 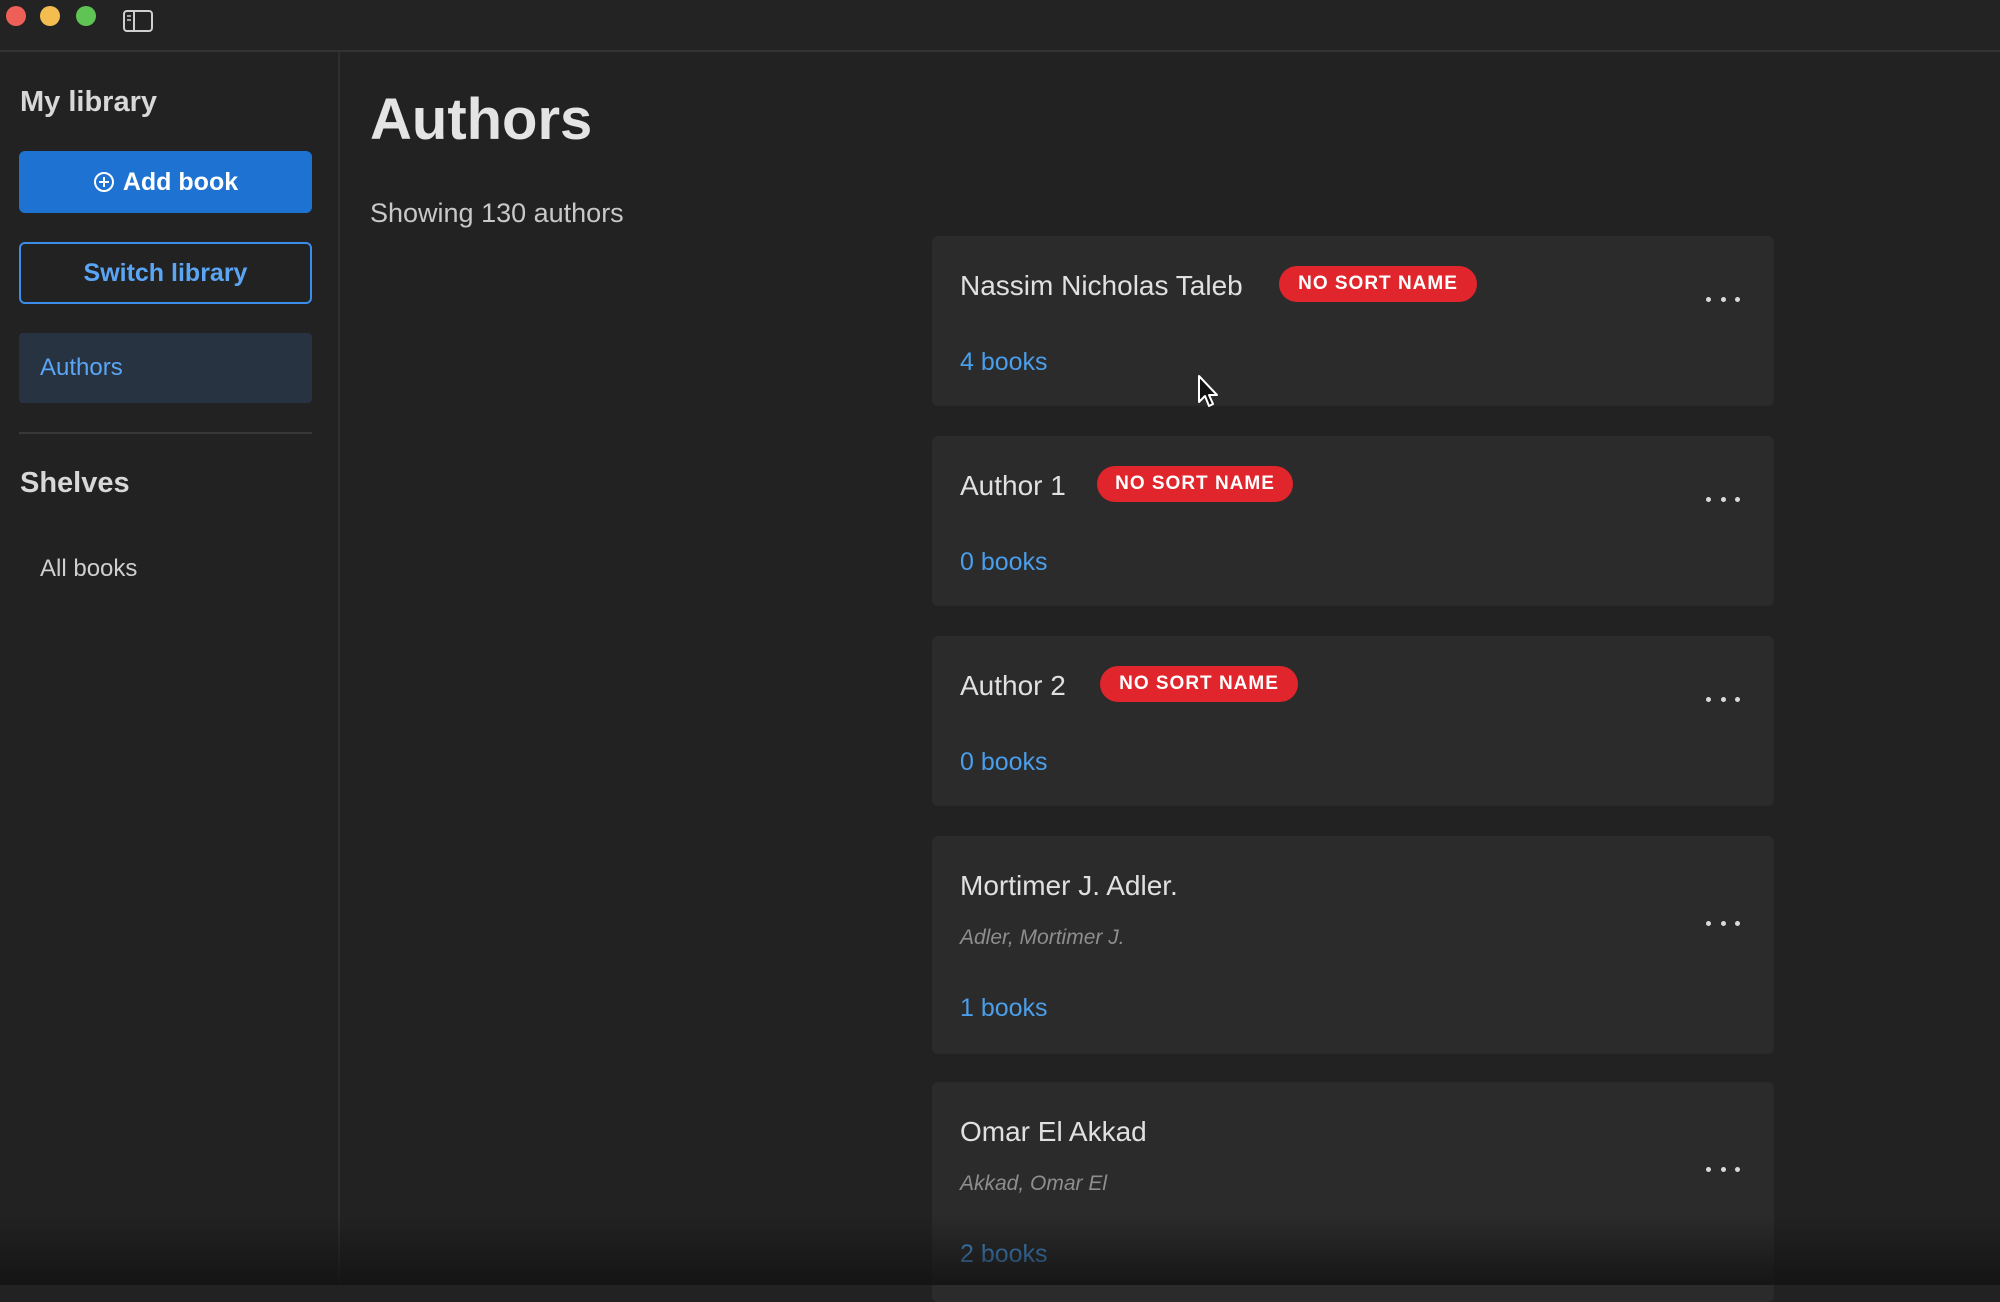 I want to click on author-card: Omar El Akkad Akkad, Omar El 2 books, so click(x=1353, y=1192).